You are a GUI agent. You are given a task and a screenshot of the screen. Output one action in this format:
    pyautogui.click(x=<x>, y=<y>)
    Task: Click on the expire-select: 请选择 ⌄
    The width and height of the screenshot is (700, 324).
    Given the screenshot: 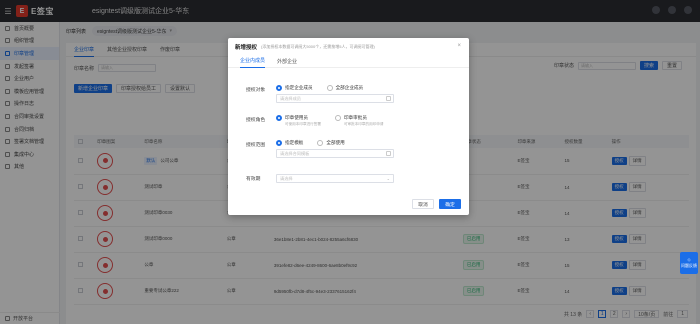 What is the action you would take?
    pyautogui.click(x=335, y=178)
    